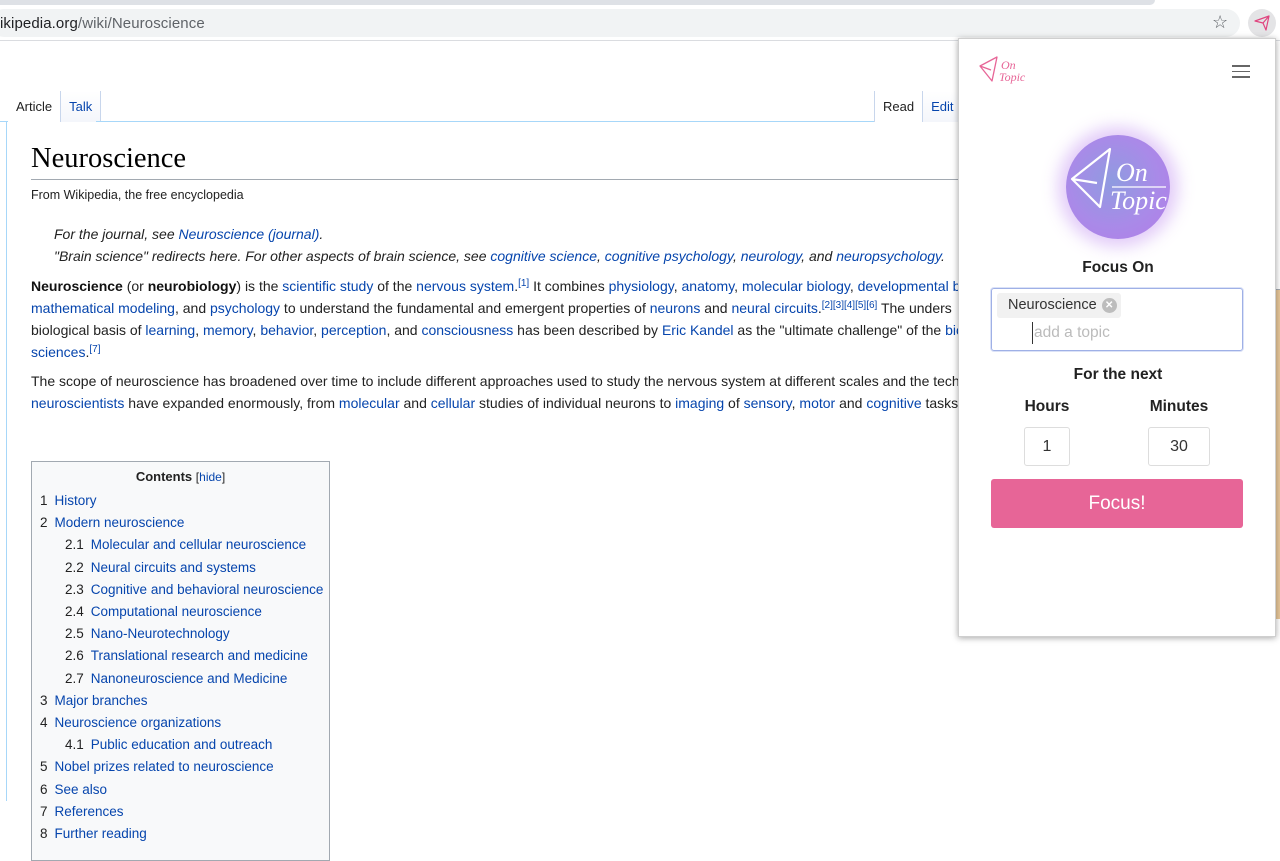 The width and height of the screenshot is (1280, 861). What do you see at coordinates (395, 286) in the screenshot?
I see `text: of the` at bounding box center [395, 286].